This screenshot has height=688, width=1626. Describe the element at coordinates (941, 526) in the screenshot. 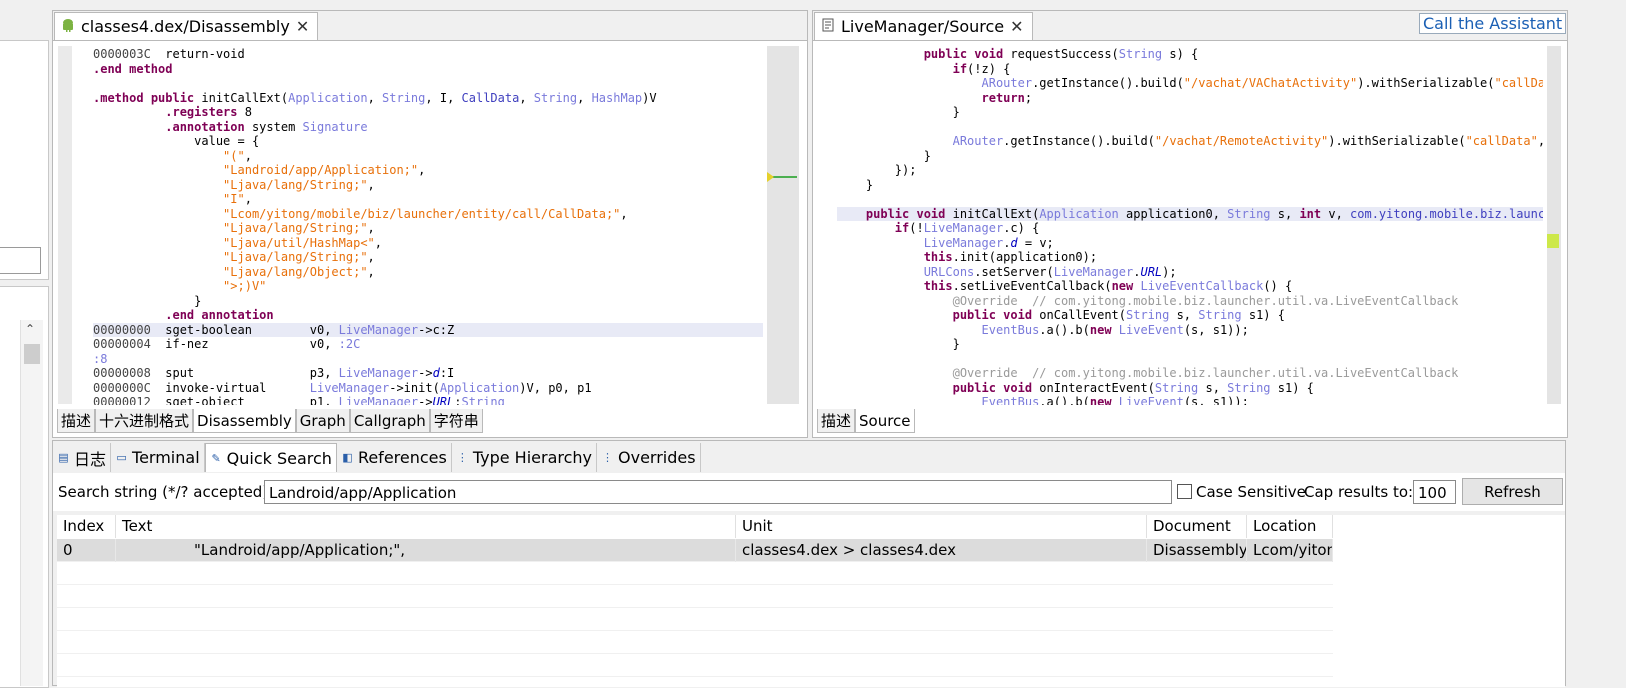

I see `column-header: Unit` at that location.